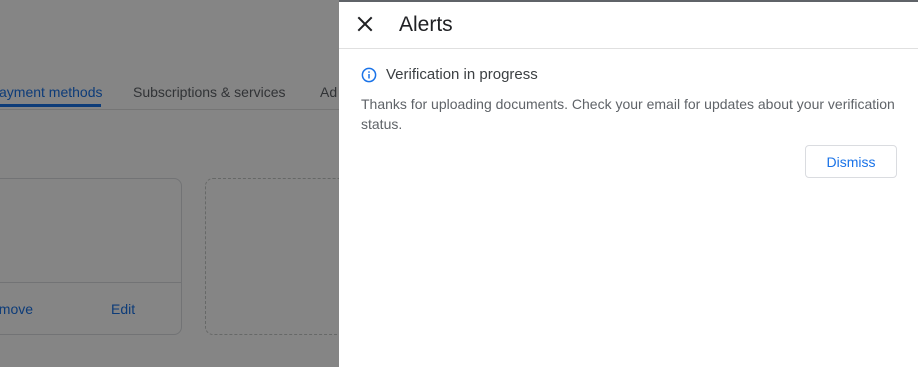 This screenshot has width=918, height=367. Describe the element at coordinates (426, 24) in the screenshot. I see `panel-title: Alerts` at that location.